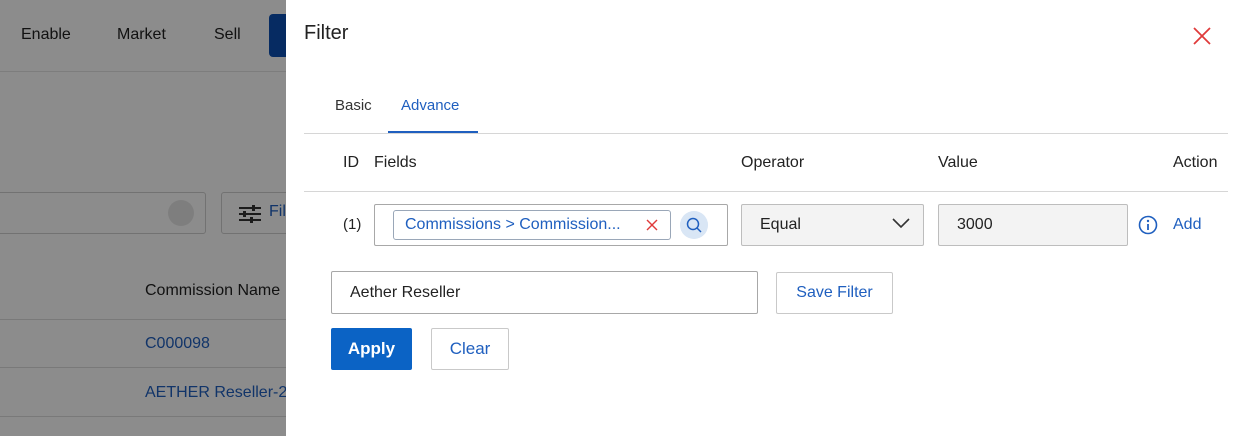 The image size is (1246, 436). What do you see at coordinates (694, 225) in the screenshot?
I see `search-icon` at bounding box center [694, 225].